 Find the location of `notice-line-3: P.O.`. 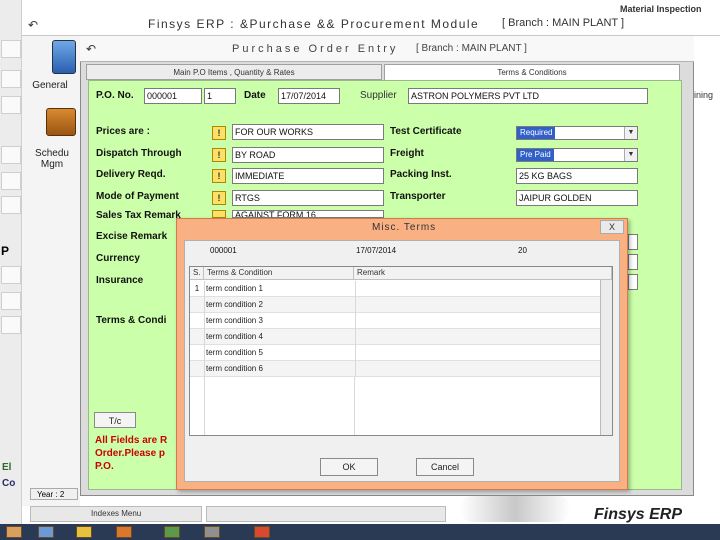

notice-line-3: P.O. is located at coordinates (104, 466).